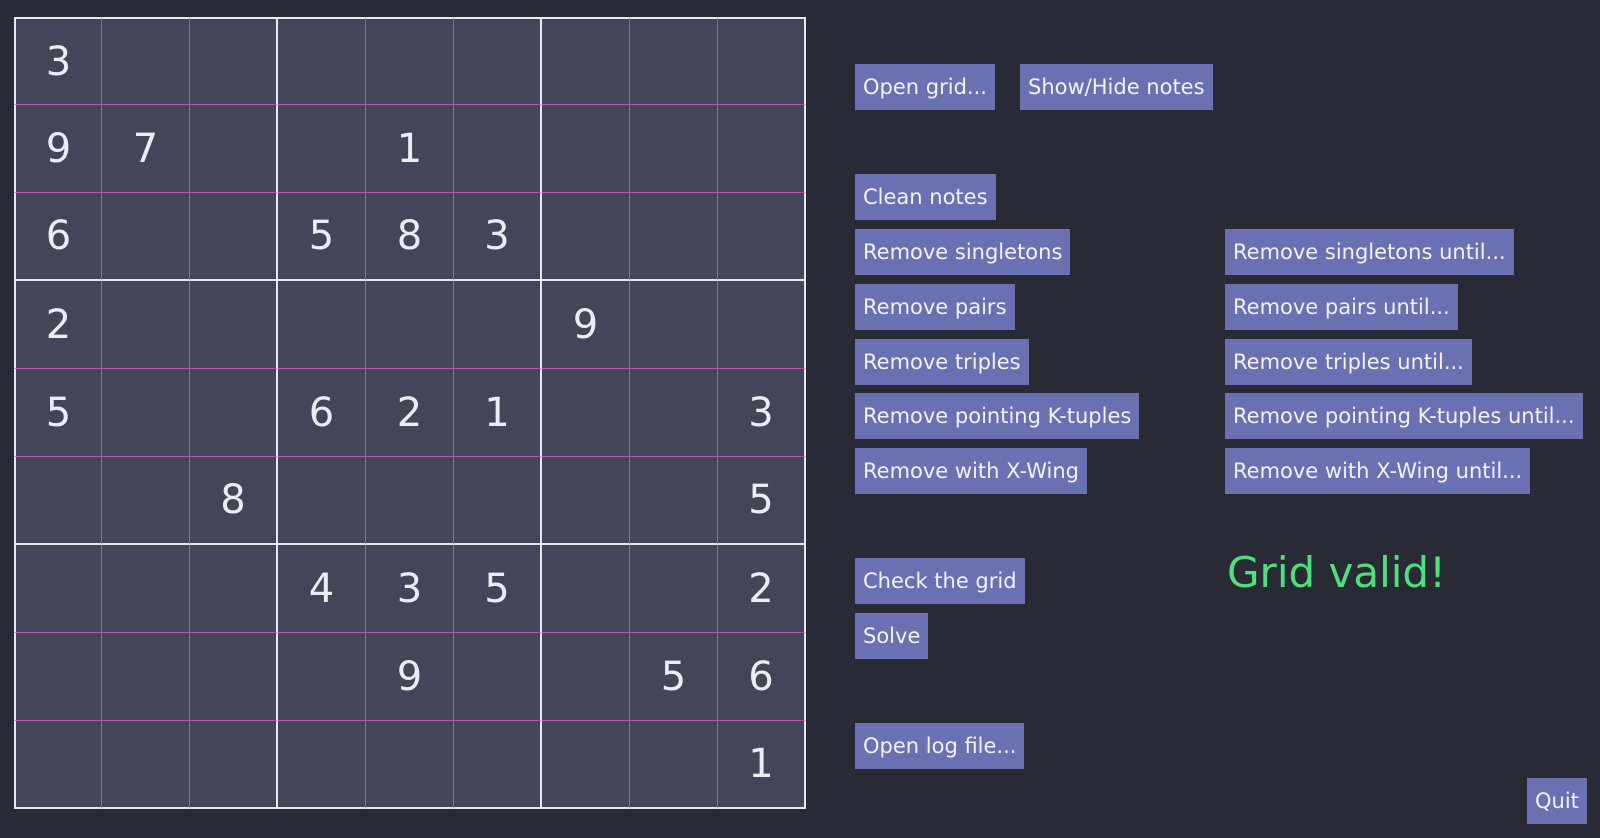  What do you see at coordinates (146, 61) in the screenshot?
I see `grid-cell-r1-c2` at bounding box center [146, 61].